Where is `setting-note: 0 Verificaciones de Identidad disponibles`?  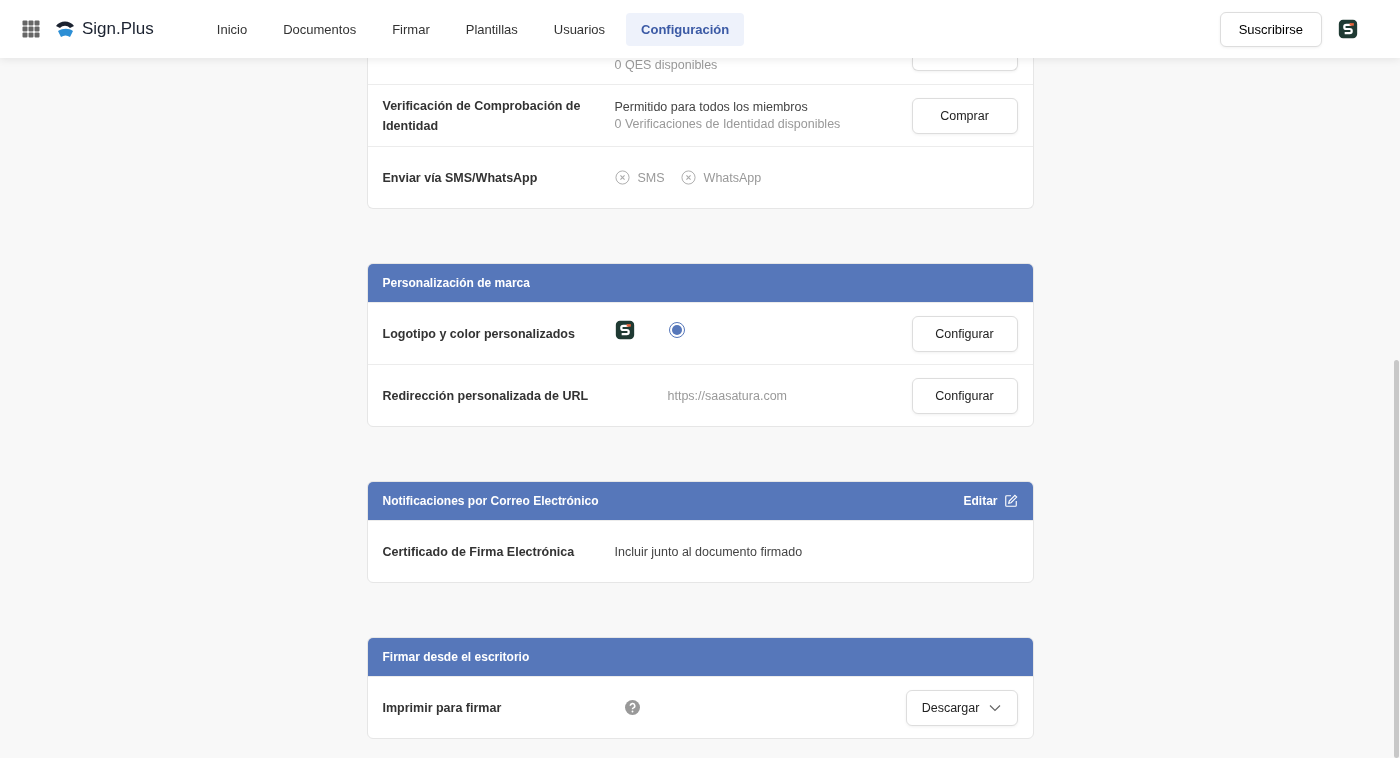 setting-note: 0 Verificaciones de Identidad disponibles is located at coordinates (728, 124).